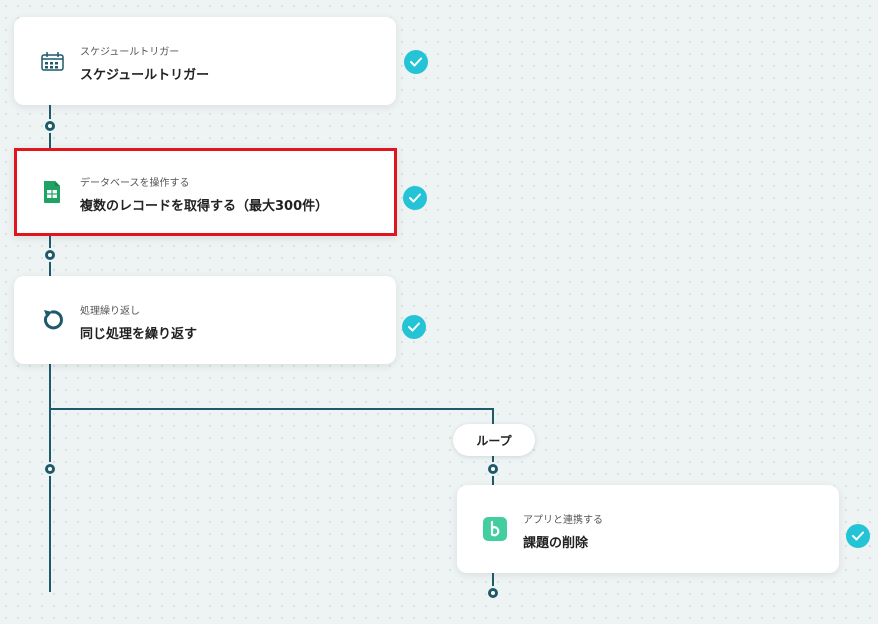 This screenshot has width=878, height=624. What do you see at coordinates (204, 206) in the screenshot?
I see `step-title: 複数のレコードを取得する（最大300件）` at bounding box center [204, 206].